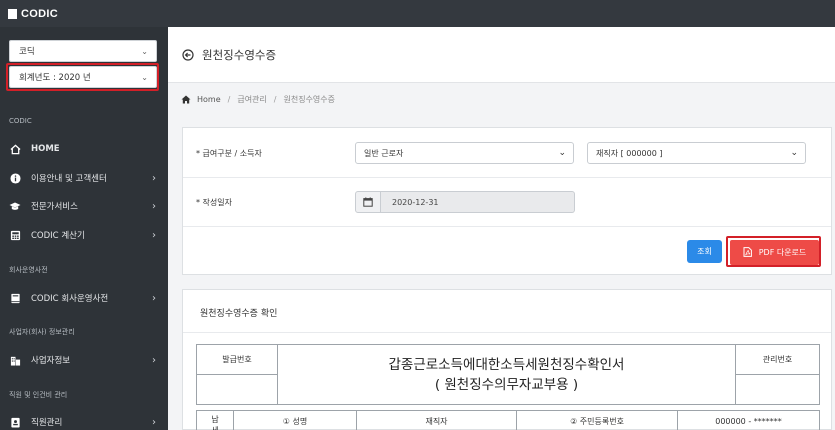  What do you see at coordinates (704, 251) in the screenshot?
I see `search-button: 조회` at bounding box center [704, 251].